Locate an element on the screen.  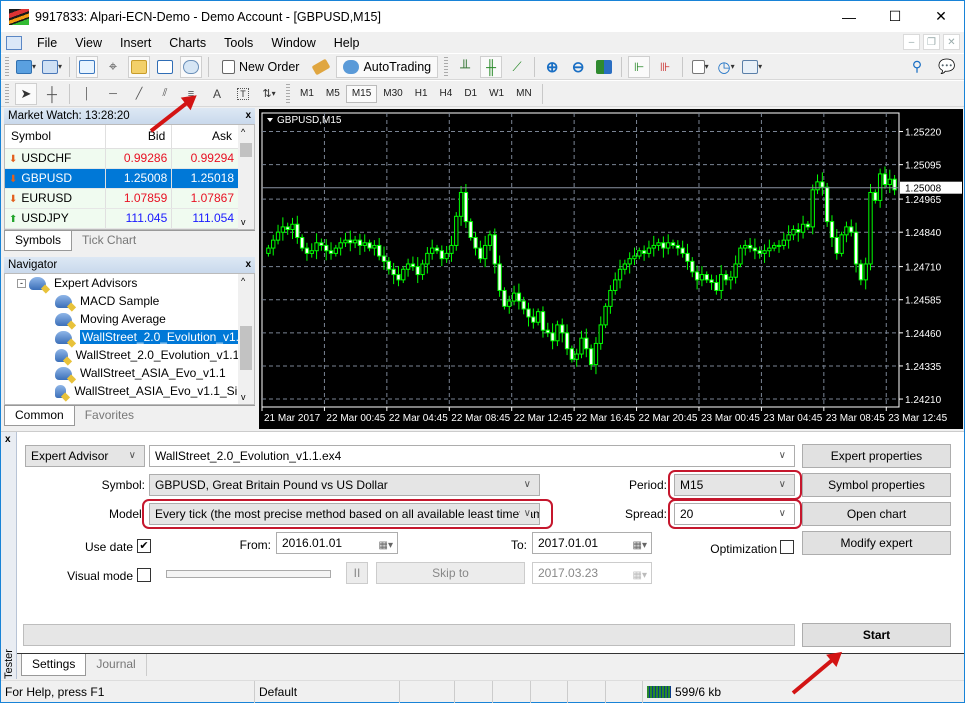
menu-file: File is located at coordinates (47, 43).